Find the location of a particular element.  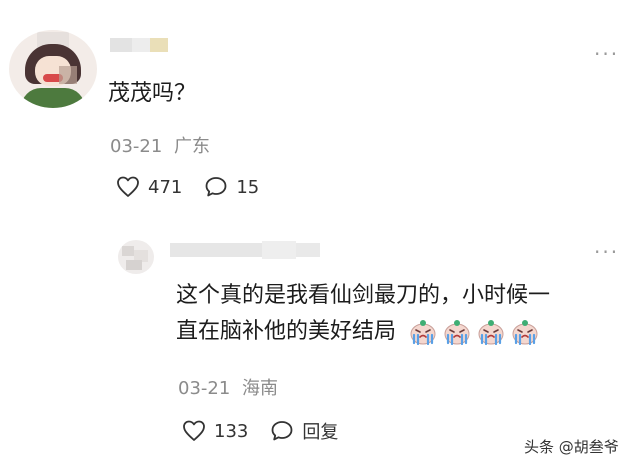

comment-date: 03-21 is located at coordinates (136, 146).